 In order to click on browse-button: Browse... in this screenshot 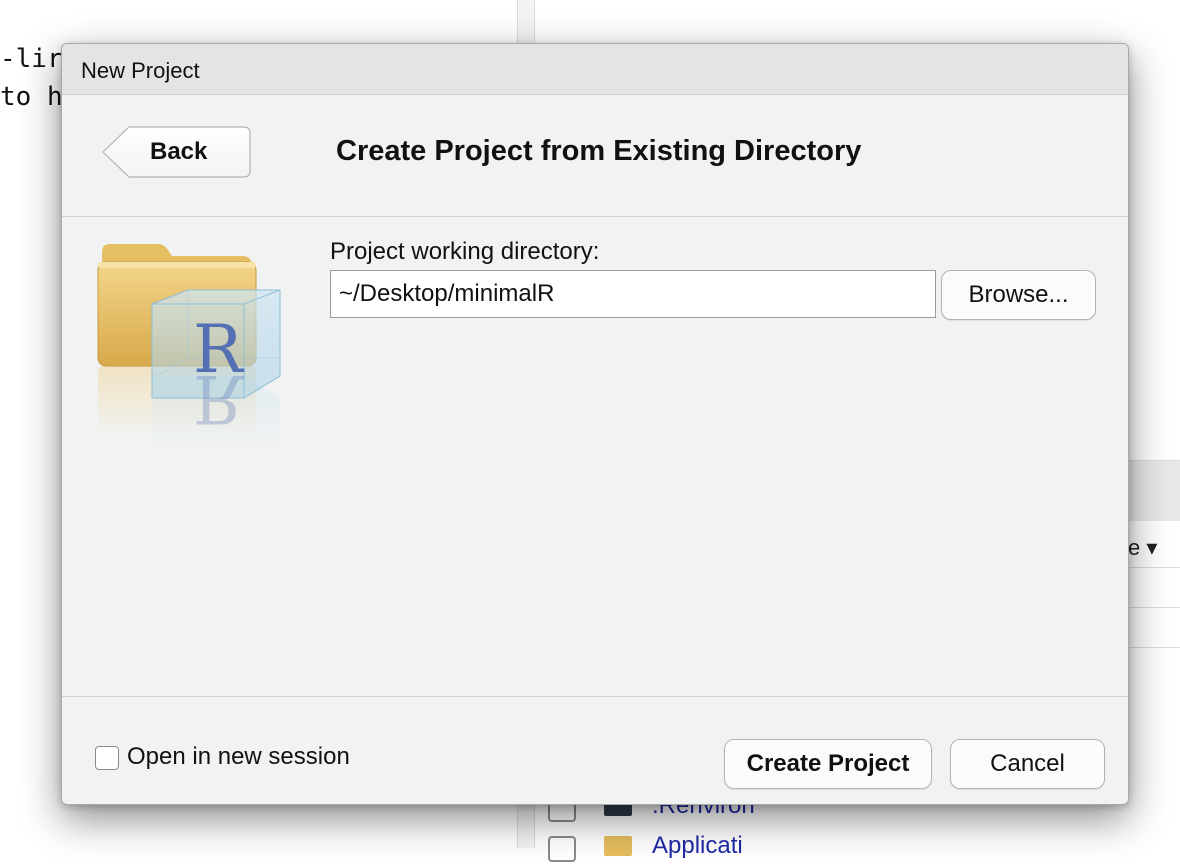, I will do `click(1018, 295)`.